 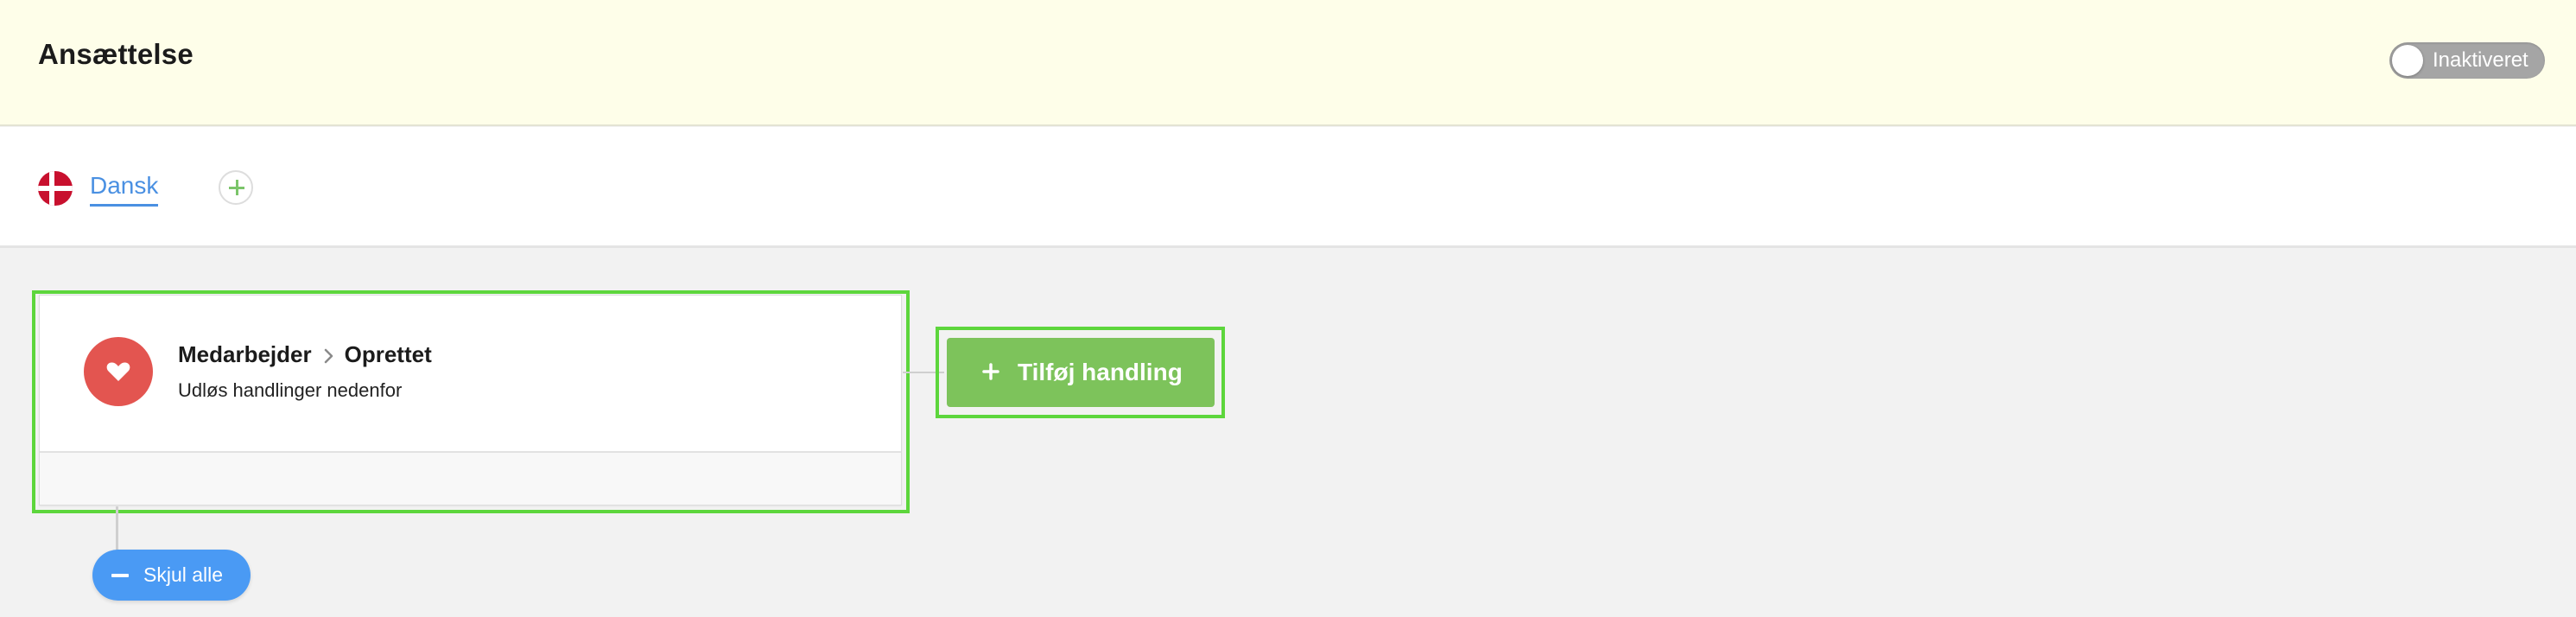 I want to click on trigger-entity: Medarbejder, so click(x=245, y=354).